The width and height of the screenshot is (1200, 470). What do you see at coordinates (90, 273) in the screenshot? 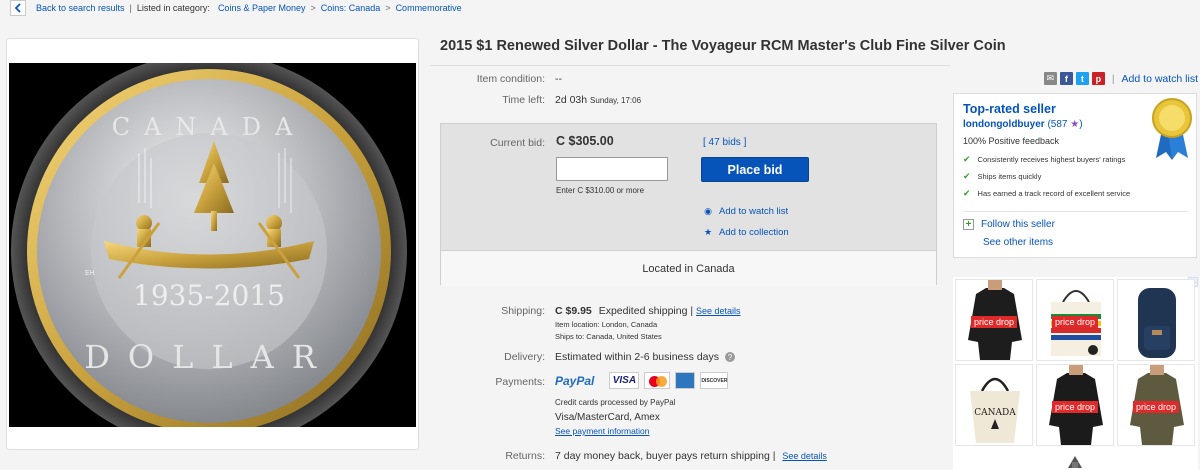
I see `coin-mint-mark: EH` at bounding box center [90, 273].